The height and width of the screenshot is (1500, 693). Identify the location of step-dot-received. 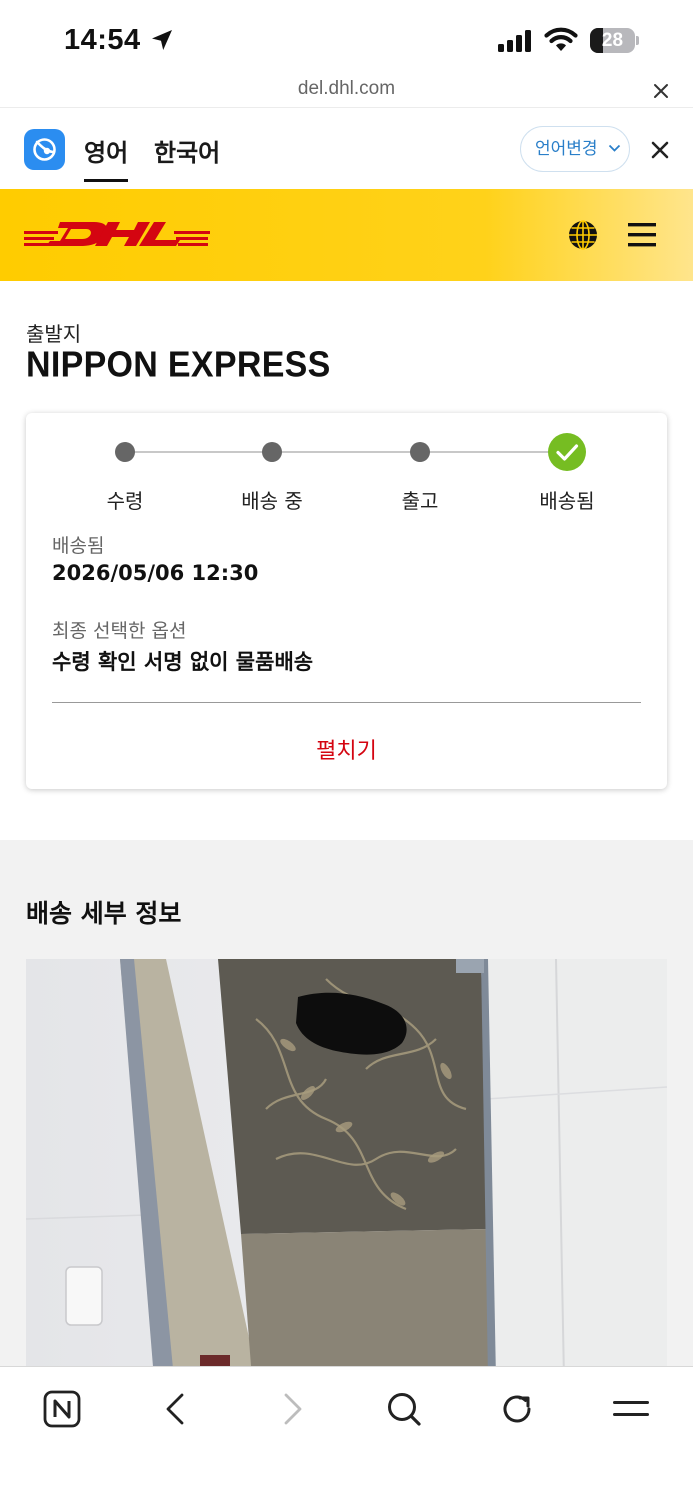
(125, 452).